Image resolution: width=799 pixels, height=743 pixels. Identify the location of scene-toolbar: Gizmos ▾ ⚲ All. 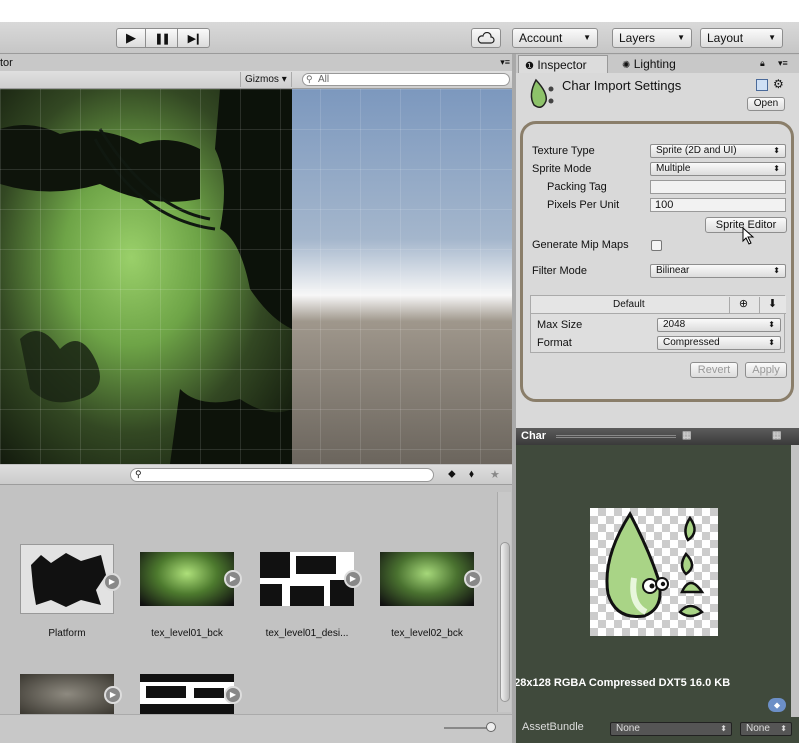
(256, 80).